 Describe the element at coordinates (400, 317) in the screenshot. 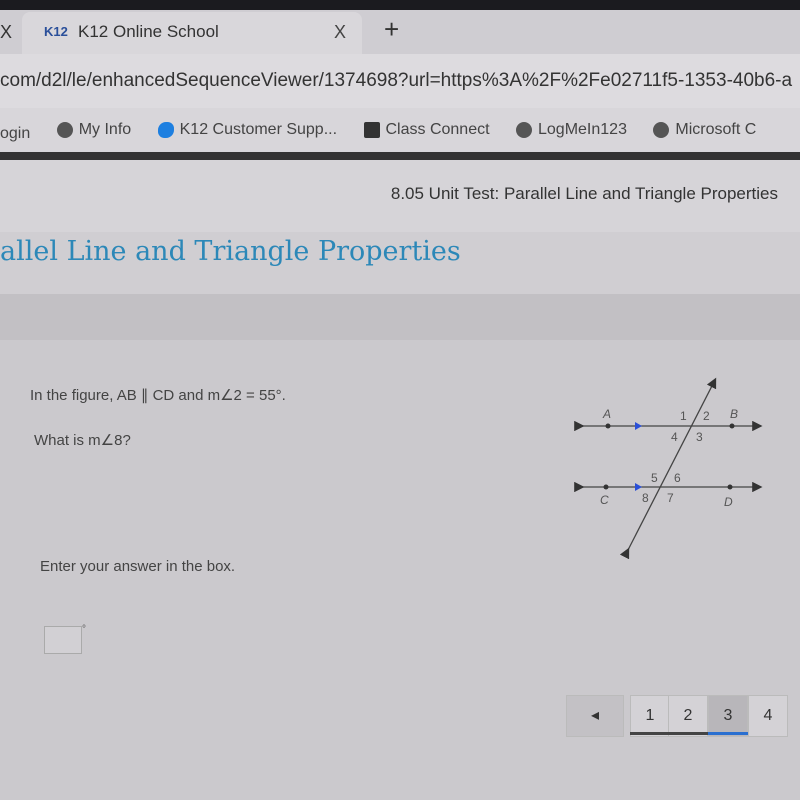

I see `section-band` at that location.